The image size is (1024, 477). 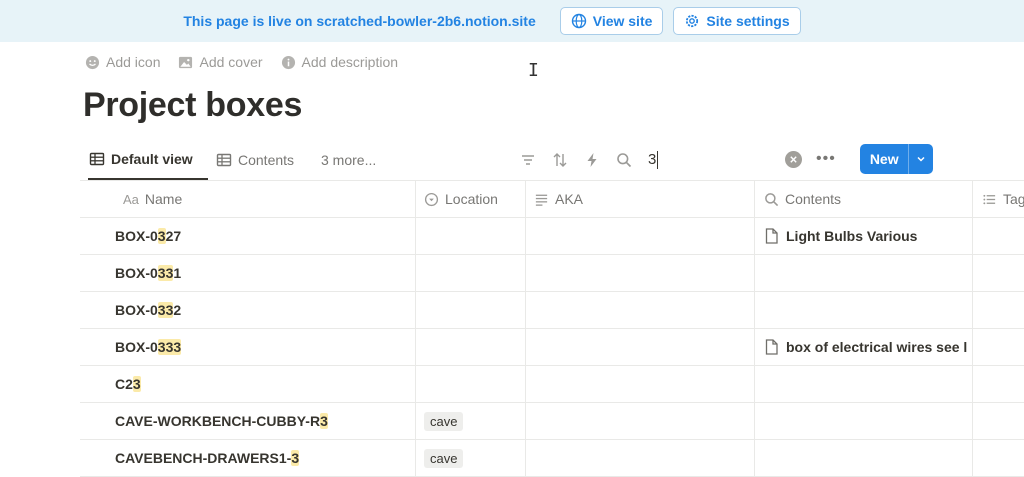 I want to click on add-cover-button: Add cover, so click(x=220, y=62).